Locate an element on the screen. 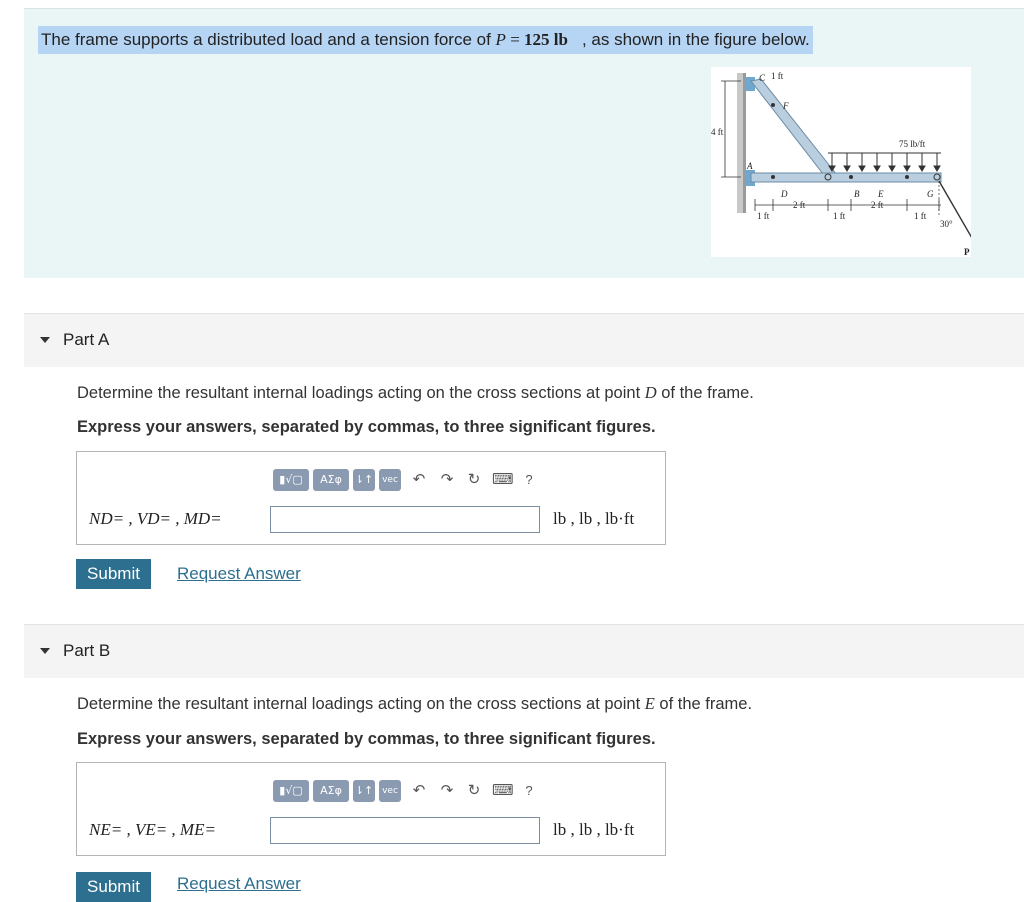 This screenshot has width=1024, height=902. part-a-answer-input is located at coordinates (405, 519).